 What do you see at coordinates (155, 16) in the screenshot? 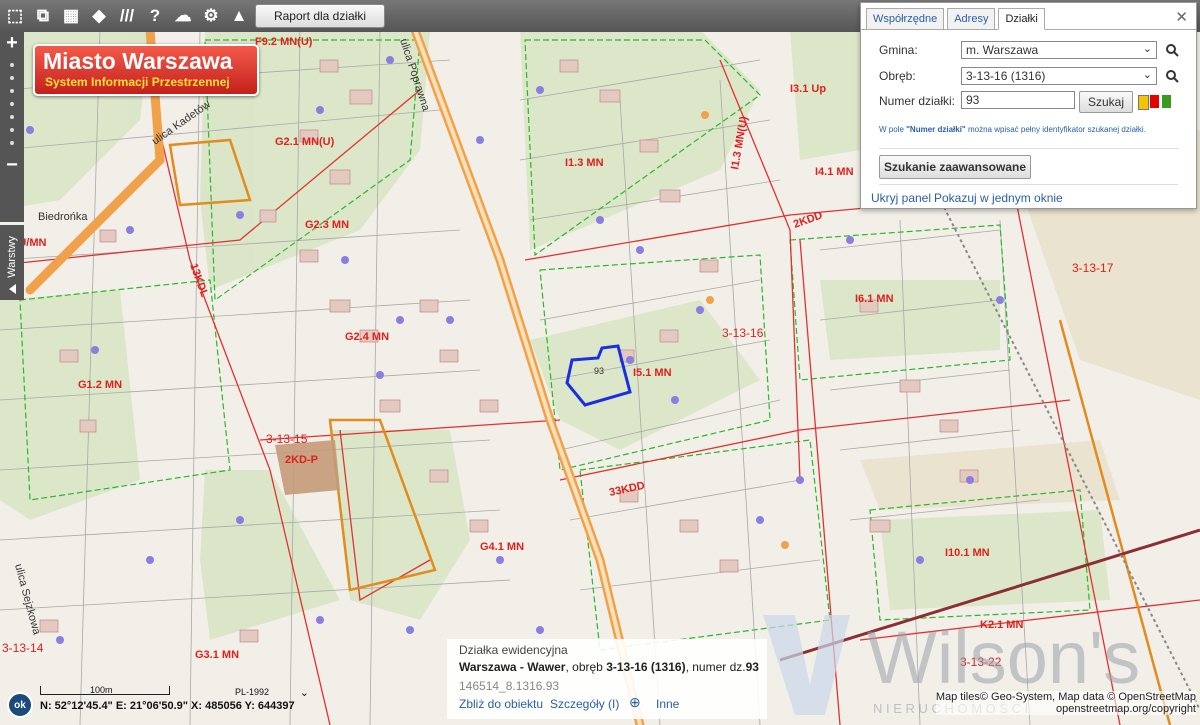
I see `help-icon: ?` at bounding box center [155, 16].